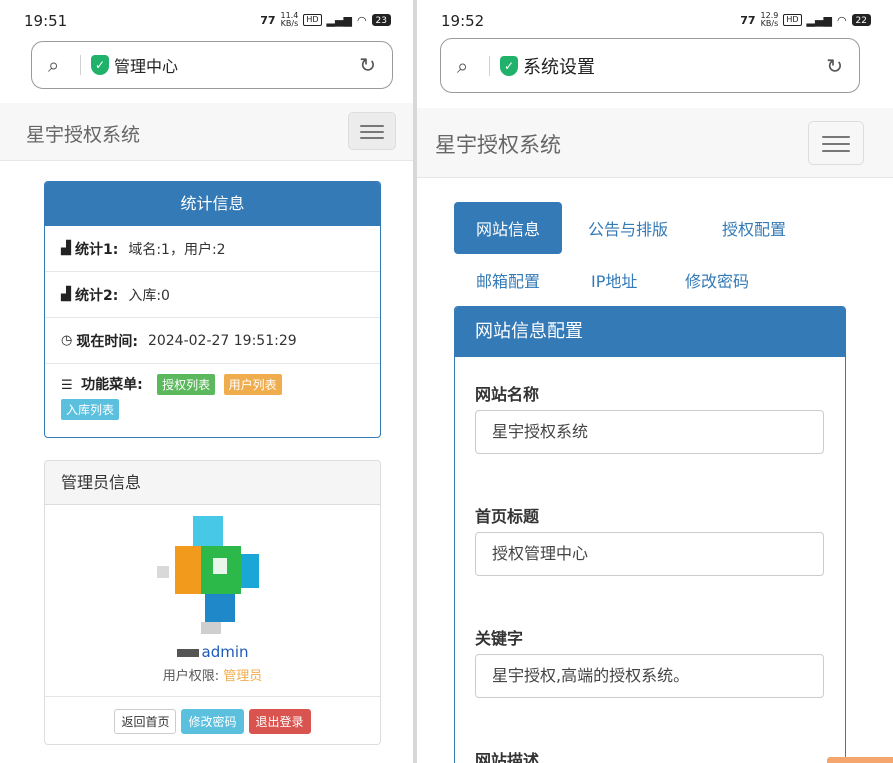 Image resolution: width=893 pixels, height=763 pixels. Describe the element at coordinates (717, 280) in the screenshot. I see `tab-change-password: 修改密码` at that location.